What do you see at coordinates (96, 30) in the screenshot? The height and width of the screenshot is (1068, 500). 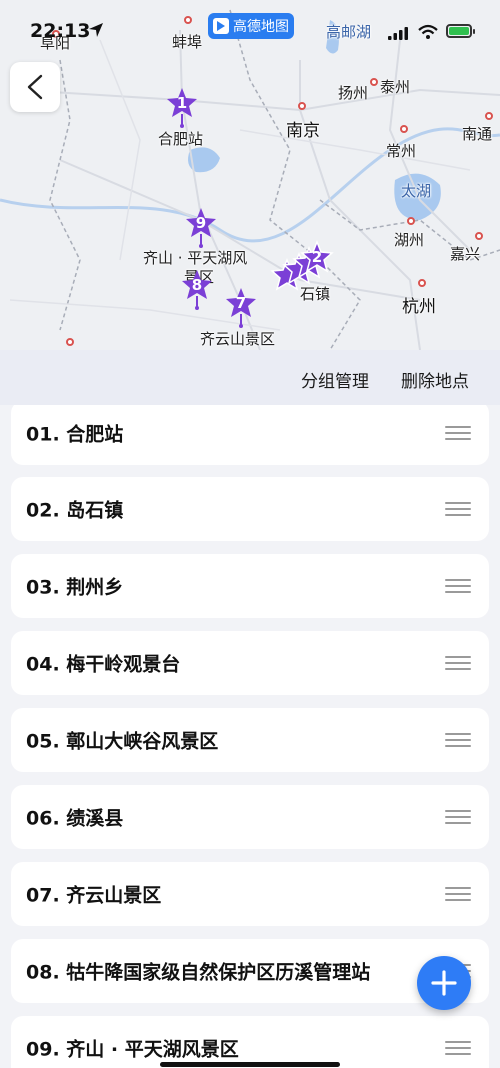 I see `location-arrow-icon` at bounding box center [96, 30].